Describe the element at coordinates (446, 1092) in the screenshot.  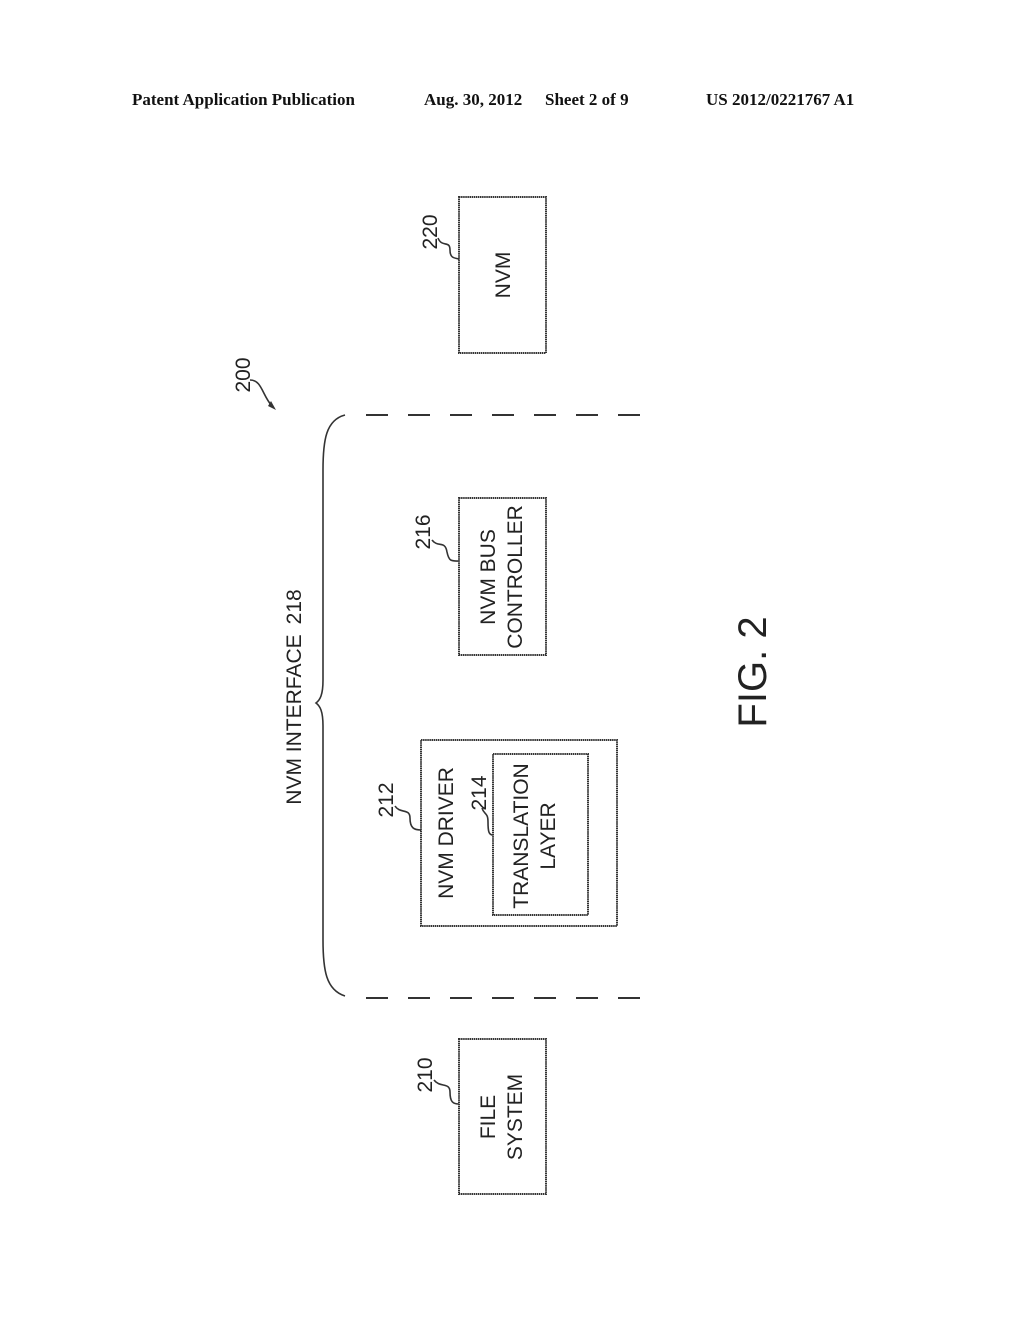
I see `ref-210-leader` at that location.